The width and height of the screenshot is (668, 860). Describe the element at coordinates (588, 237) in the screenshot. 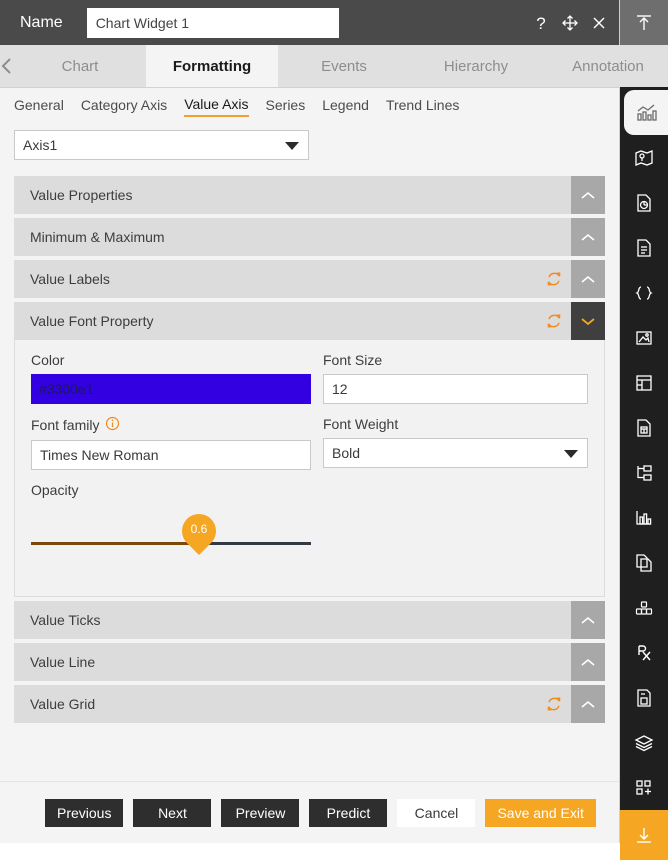

I see `section-minimum-maximum-toggle` at that location.